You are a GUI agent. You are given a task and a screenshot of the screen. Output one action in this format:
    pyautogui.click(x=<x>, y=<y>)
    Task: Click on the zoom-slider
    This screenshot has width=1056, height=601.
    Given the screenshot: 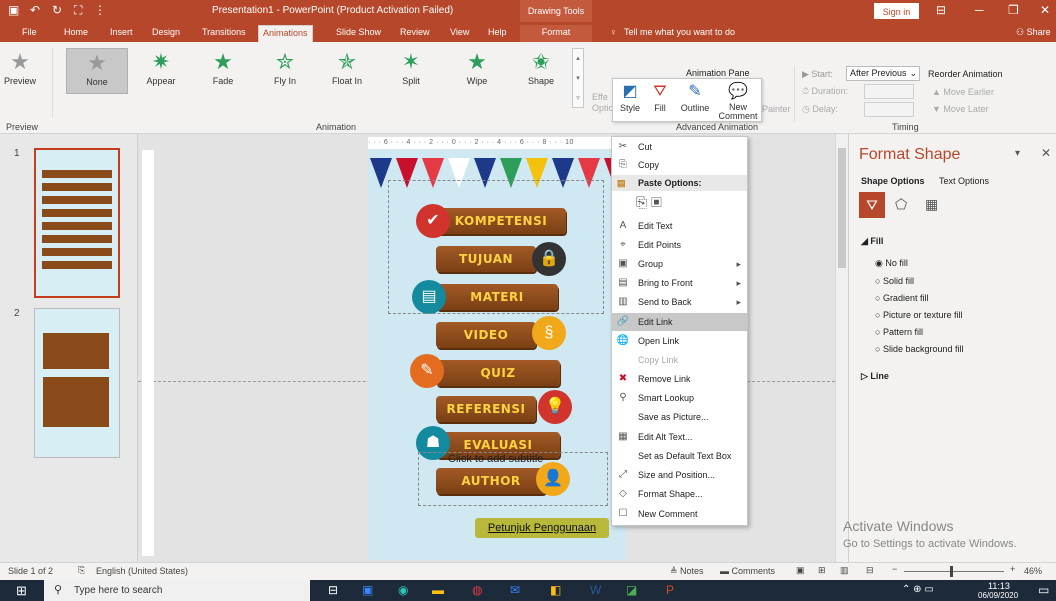 What is the action you would take?
    pyautogui.click(x=954, y=571)
    